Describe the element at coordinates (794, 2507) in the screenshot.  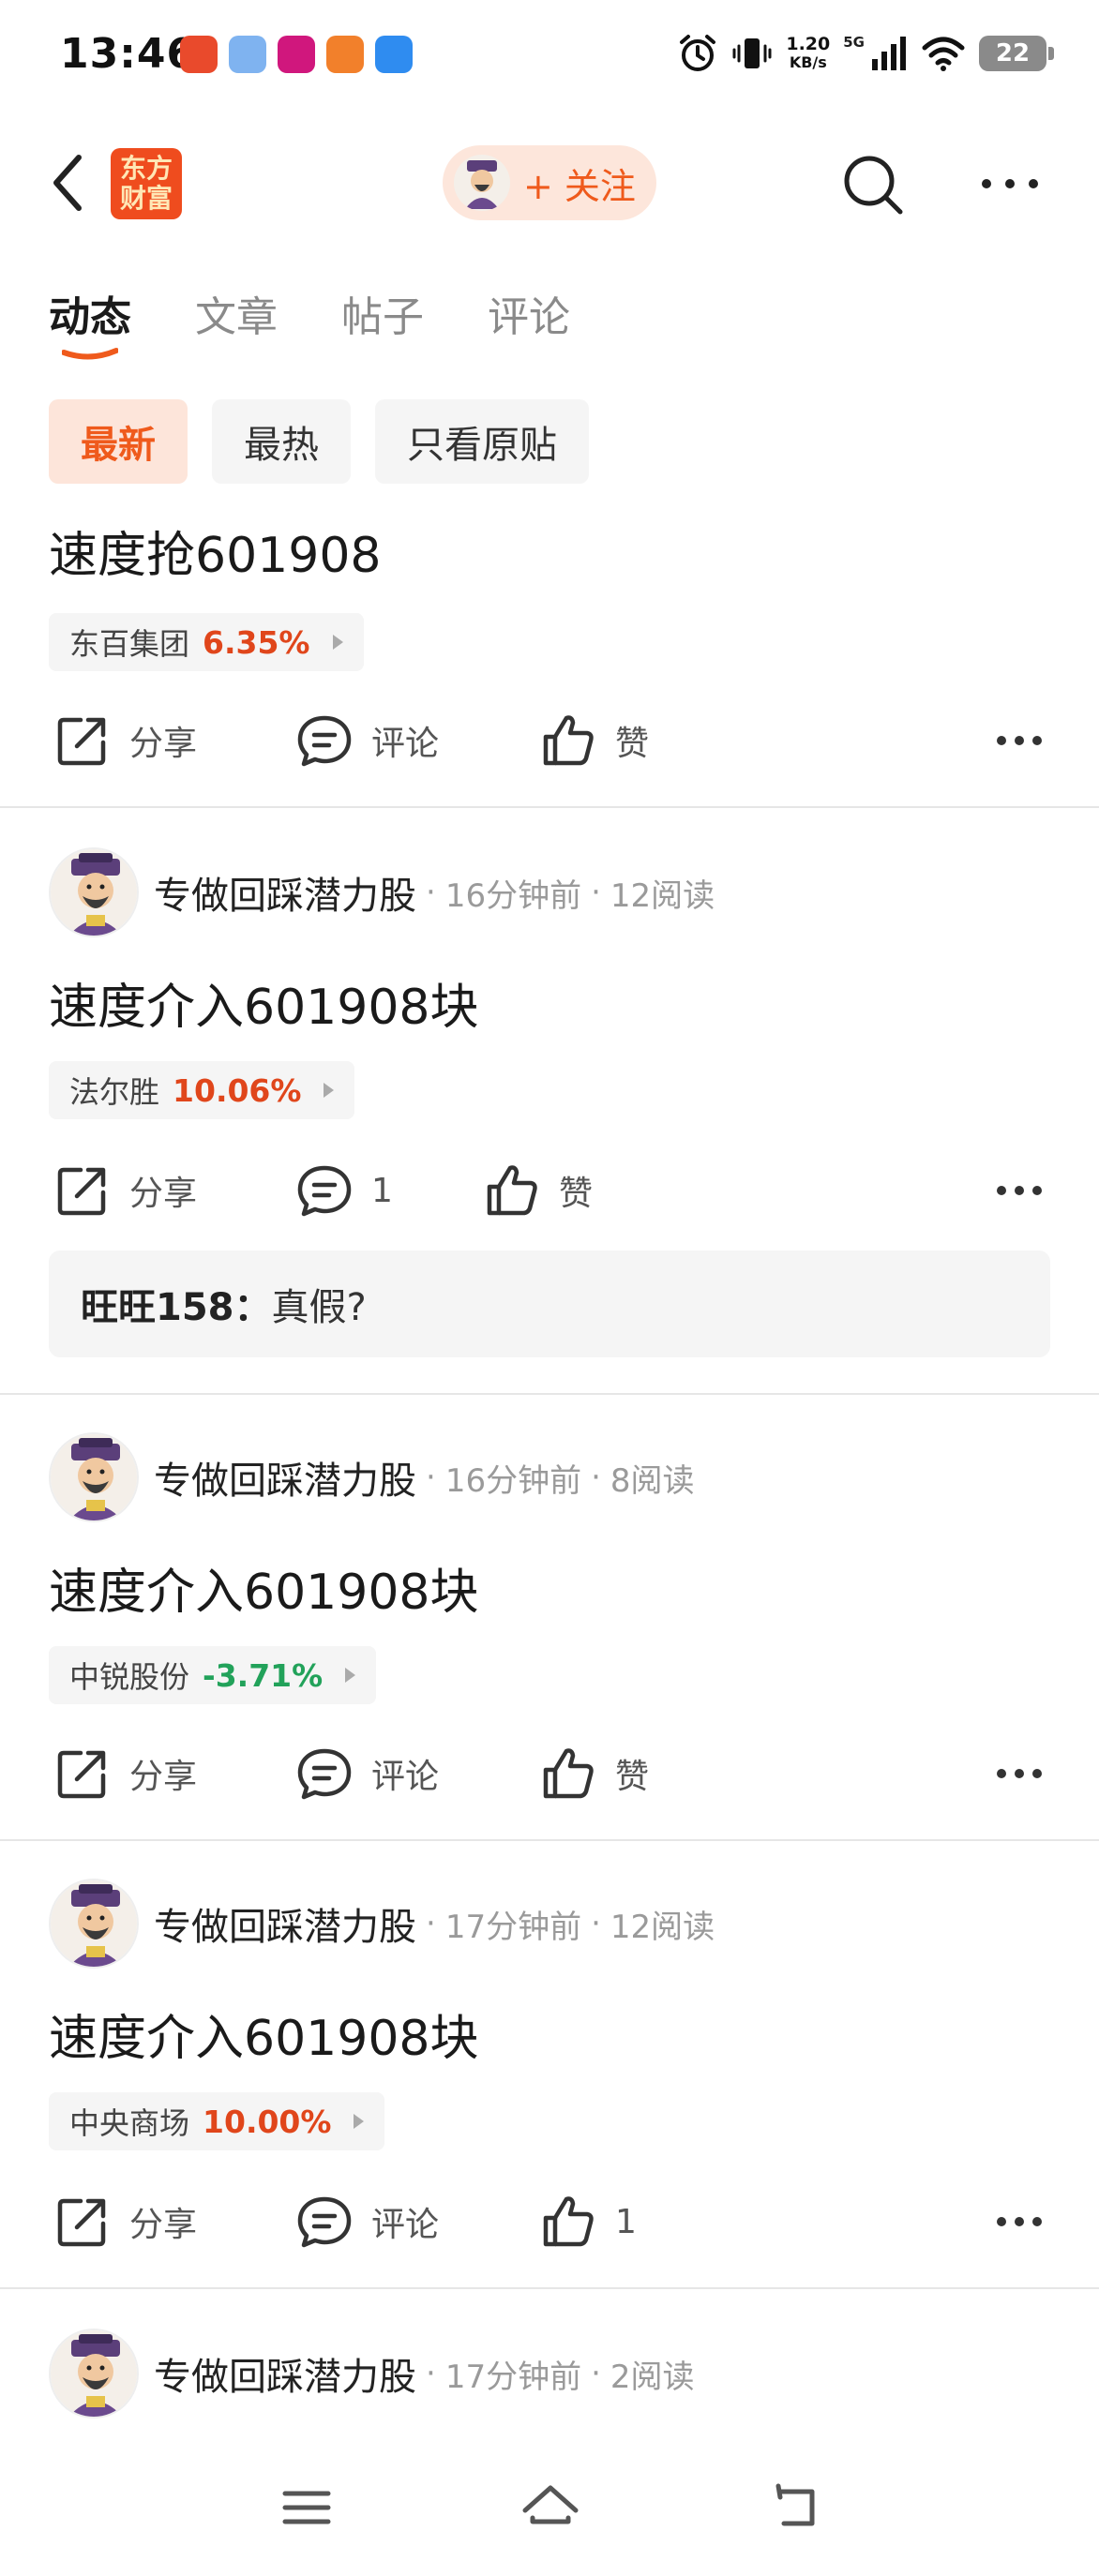
I see `back-nav-icon` at that location.